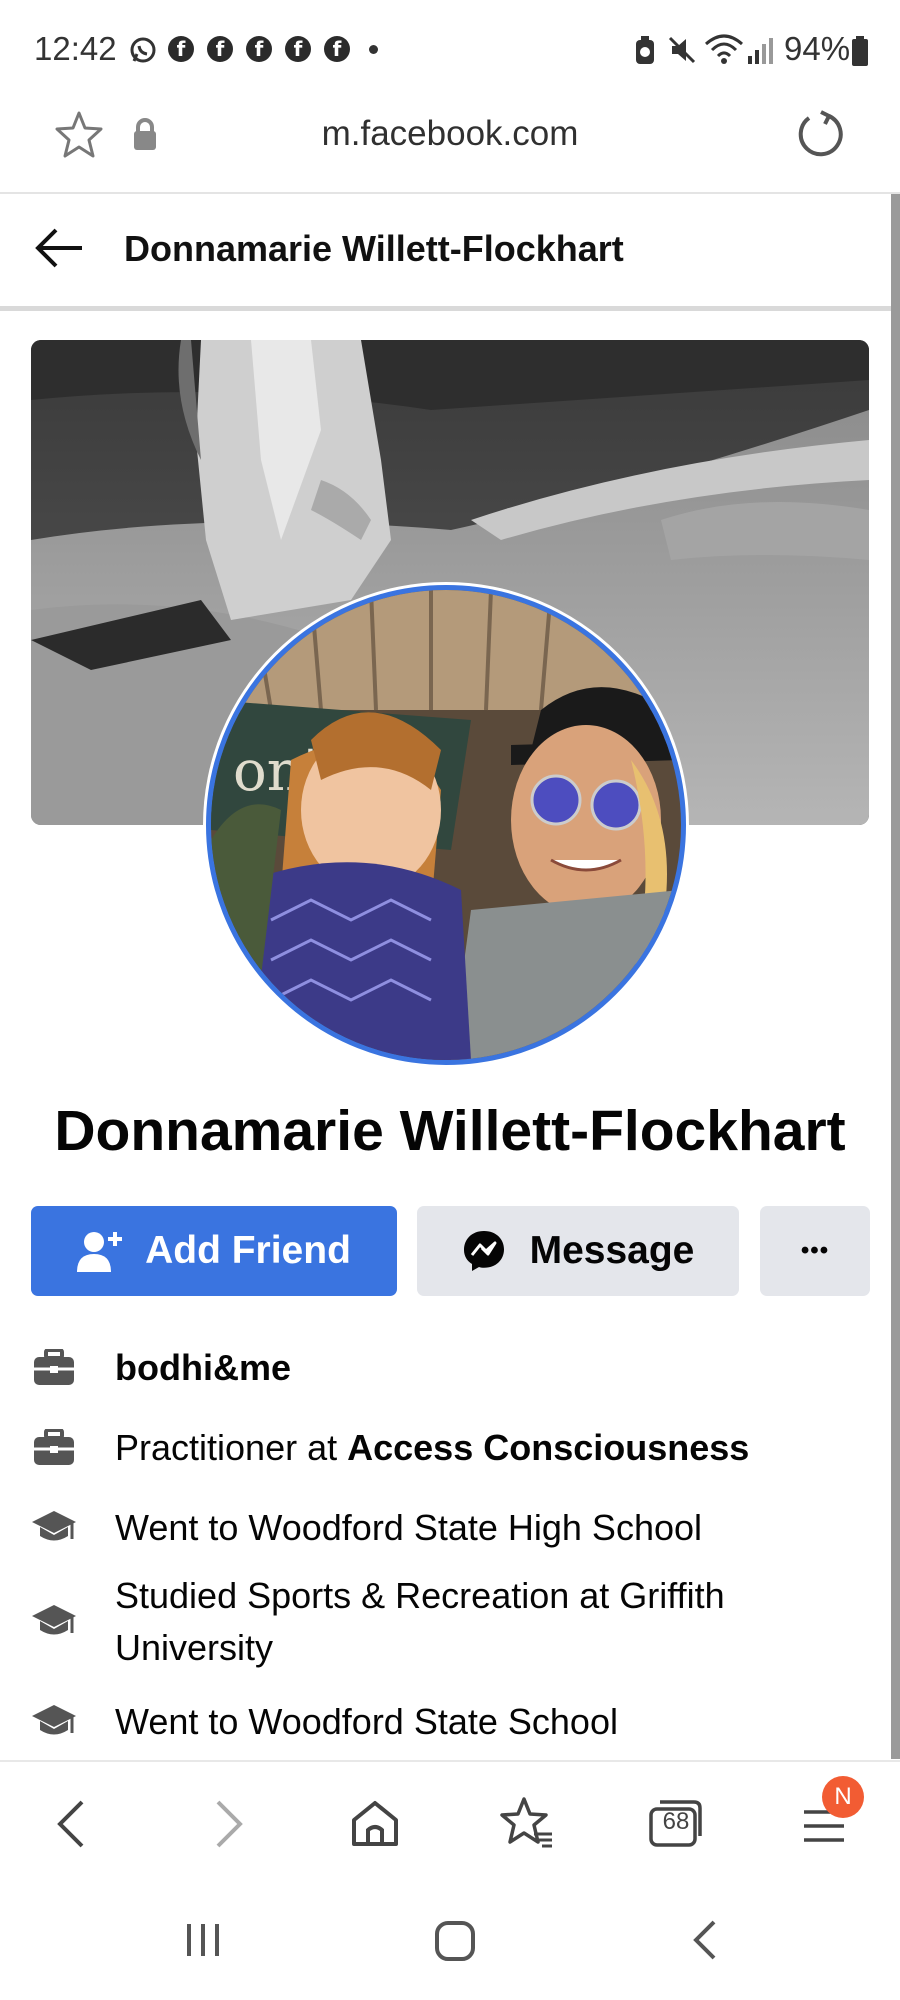 This screenshot has height=2000, width=900. I want to click on battery-percent: 94%, so click(817, 48).